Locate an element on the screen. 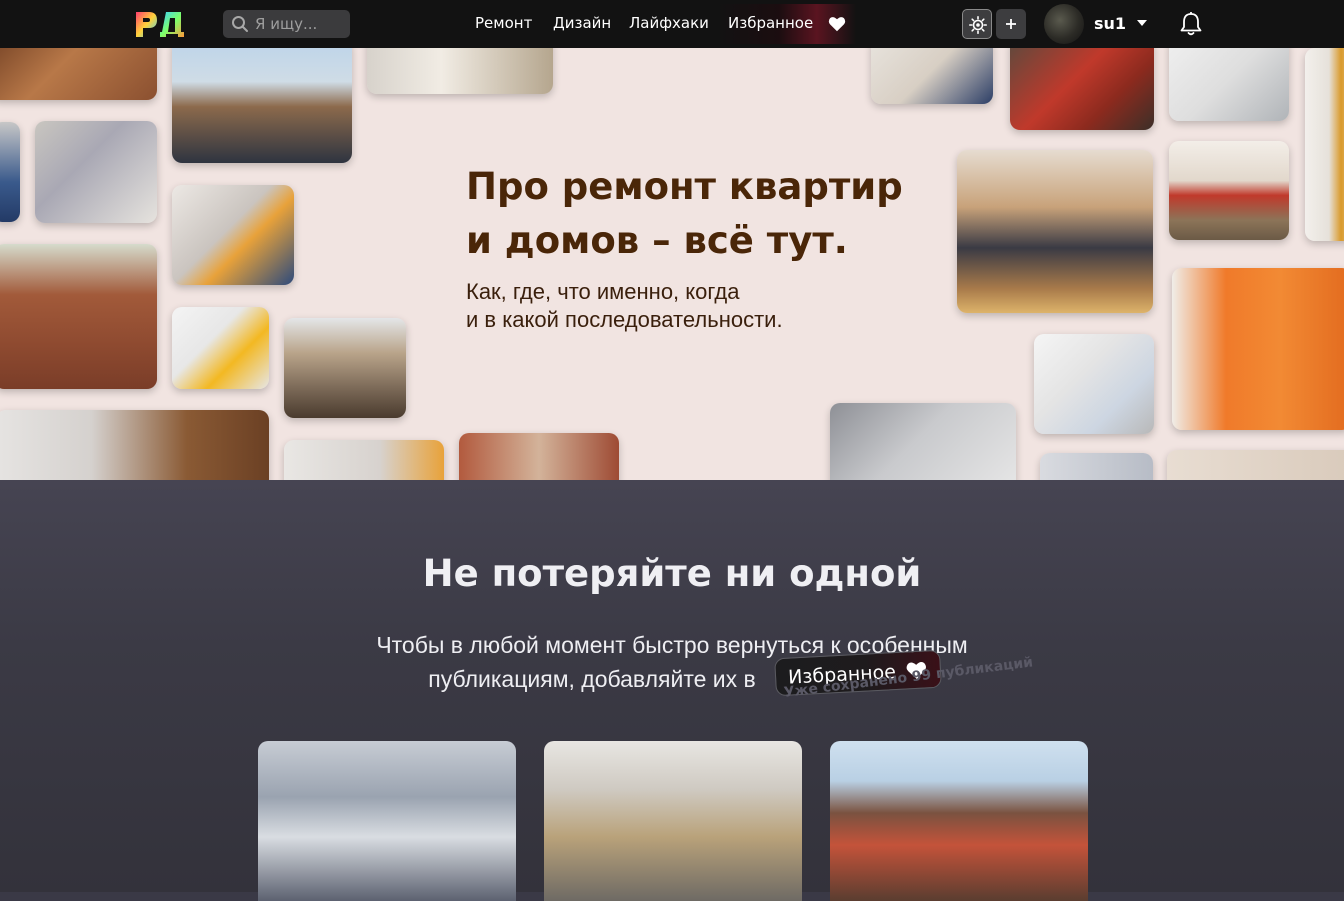  photo-renovation-wall is located at coordinates (134, 445).